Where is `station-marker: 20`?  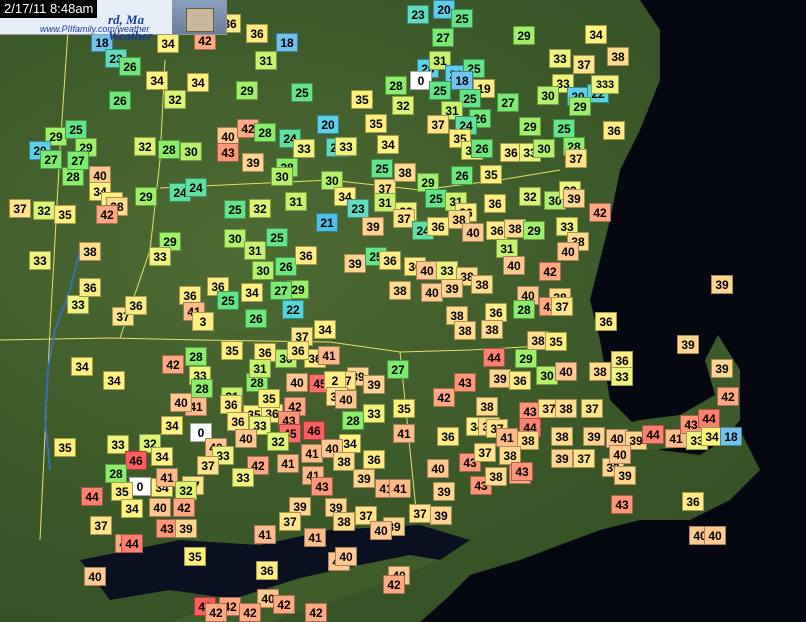
station-marker: 20 is located at coordinates (328, 124).